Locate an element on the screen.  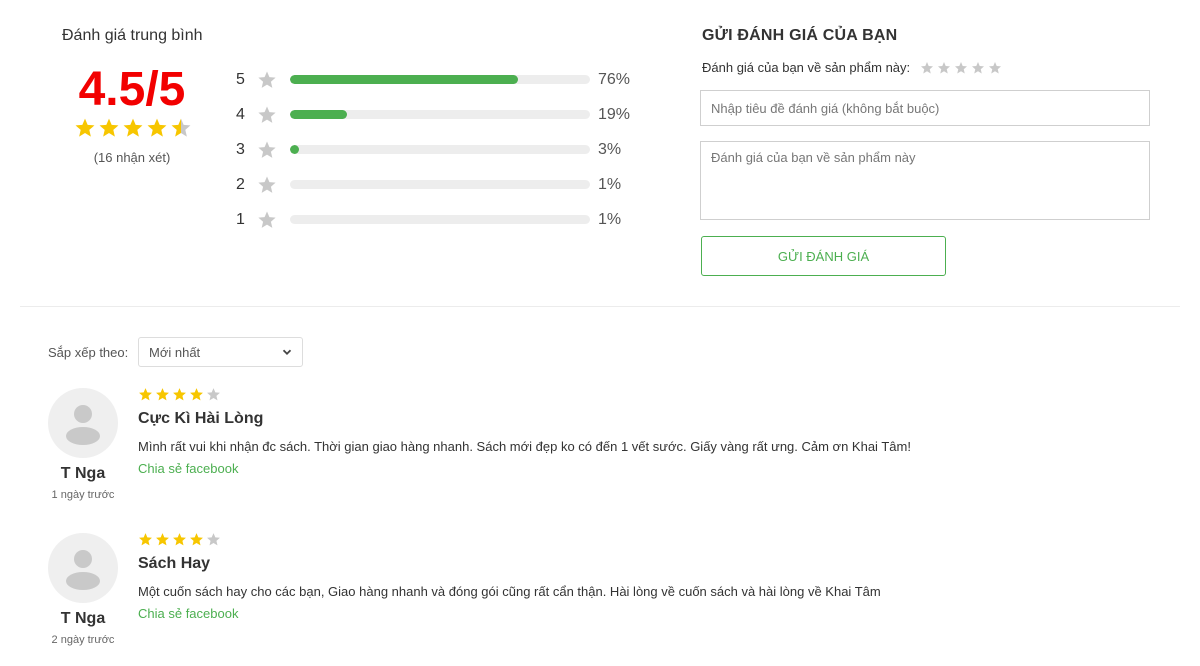
rating-row-4: 4 19% is located at coordinates (433, 114).